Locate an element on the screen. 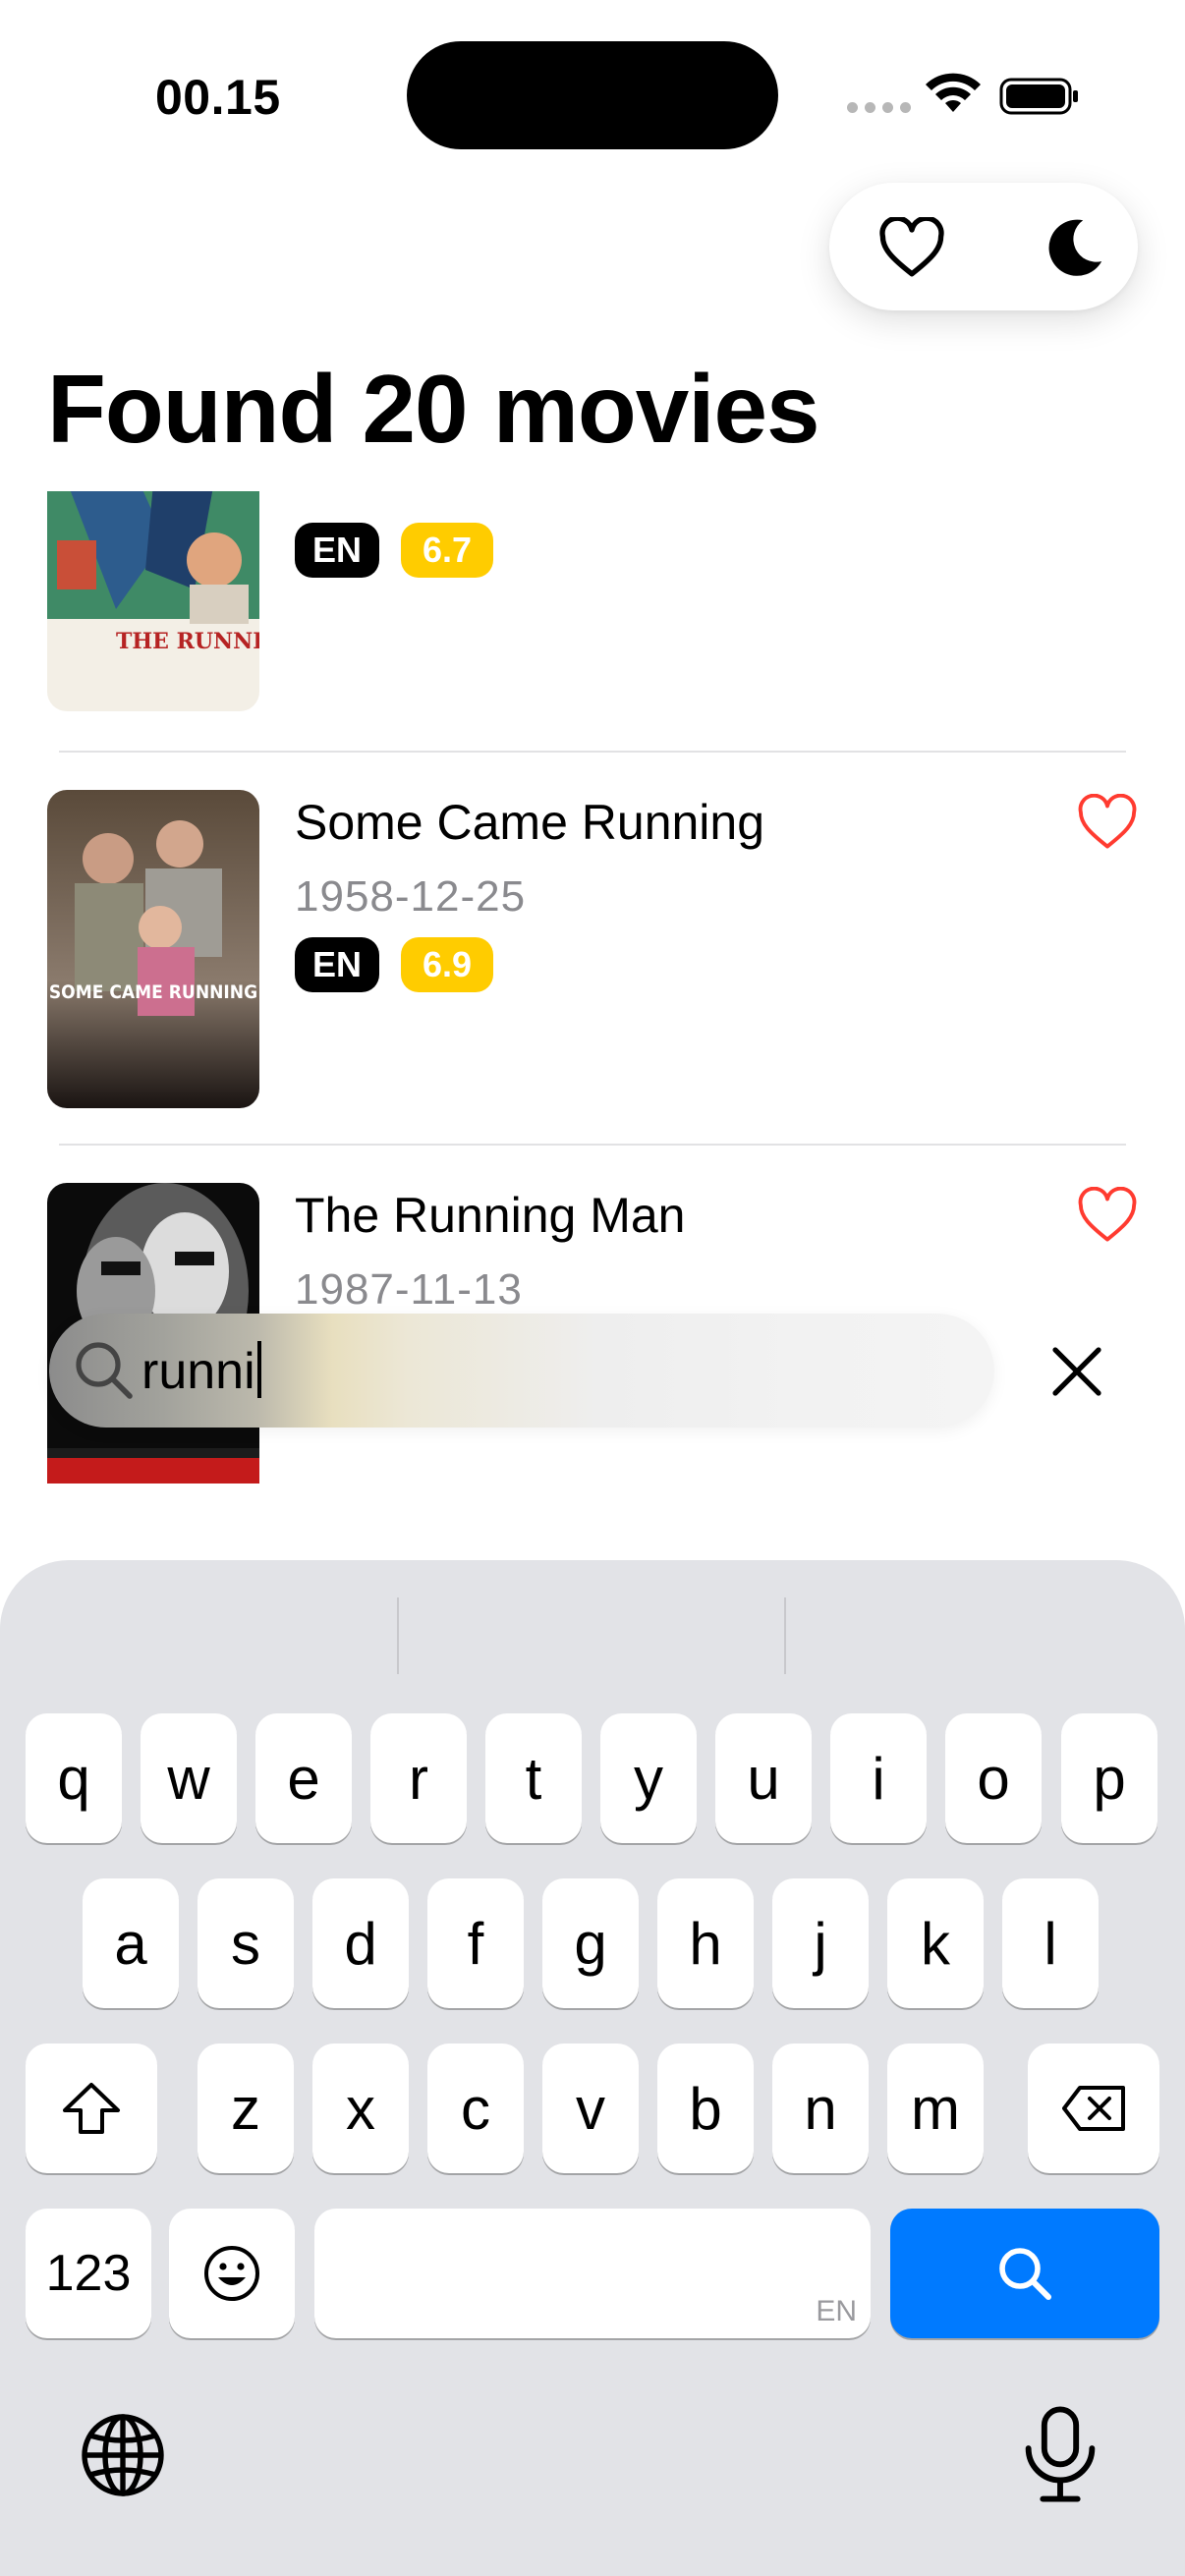  key-k: k is located at coordinates (936, 1943).